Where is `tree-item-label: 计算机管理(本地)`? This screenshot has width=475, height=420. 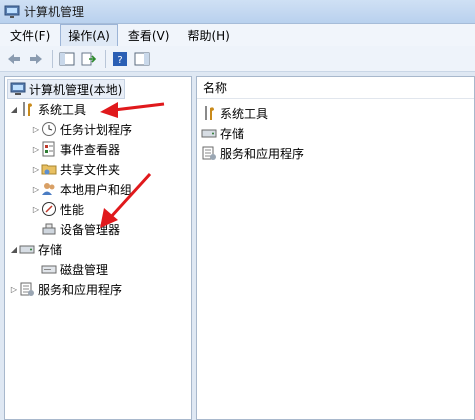
tree-item-label: 计算机管理(本地) is located at coordinates (76, 89).